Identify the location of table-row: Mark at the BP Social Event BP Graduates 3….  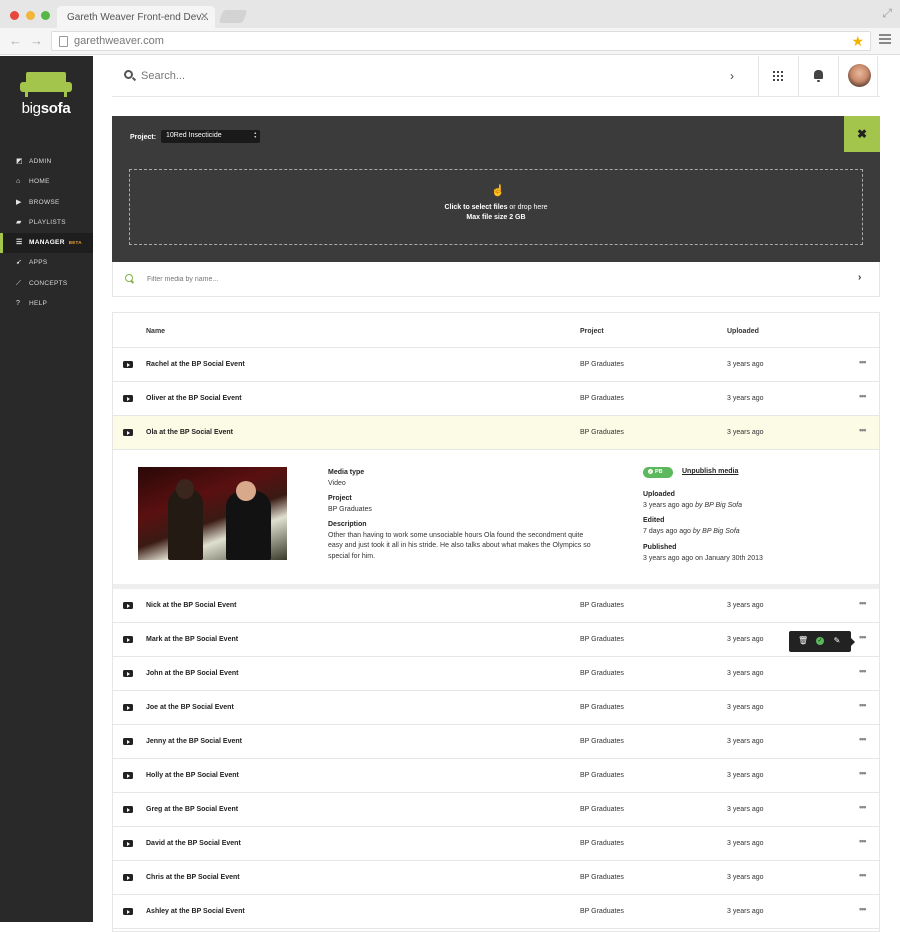
(496, 640).